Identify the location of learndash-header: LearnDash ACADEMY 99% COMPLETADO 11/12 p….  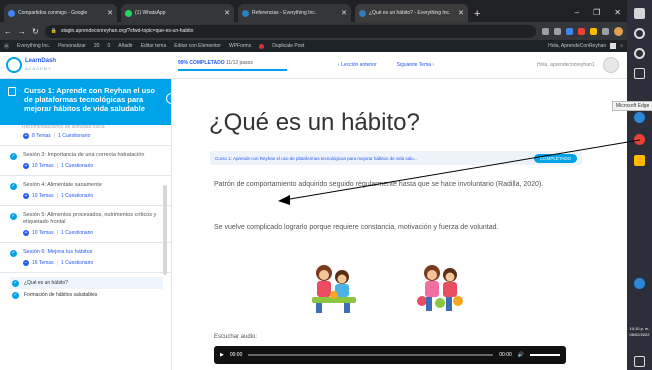
(313, 65).